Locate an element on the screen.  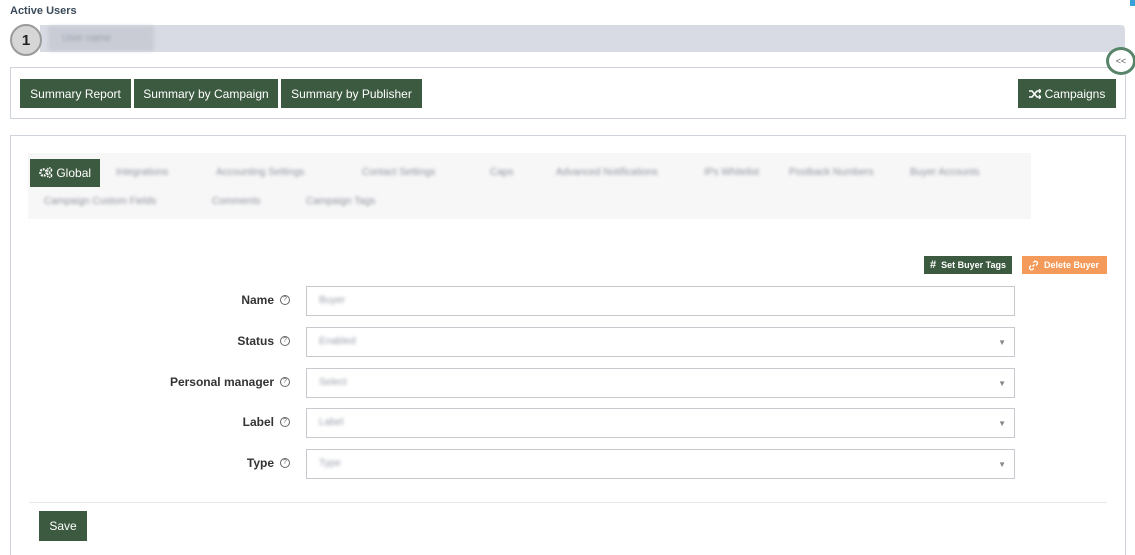
delete-buyer-button: Delete Buyer is located at coordinates (1064, 265).